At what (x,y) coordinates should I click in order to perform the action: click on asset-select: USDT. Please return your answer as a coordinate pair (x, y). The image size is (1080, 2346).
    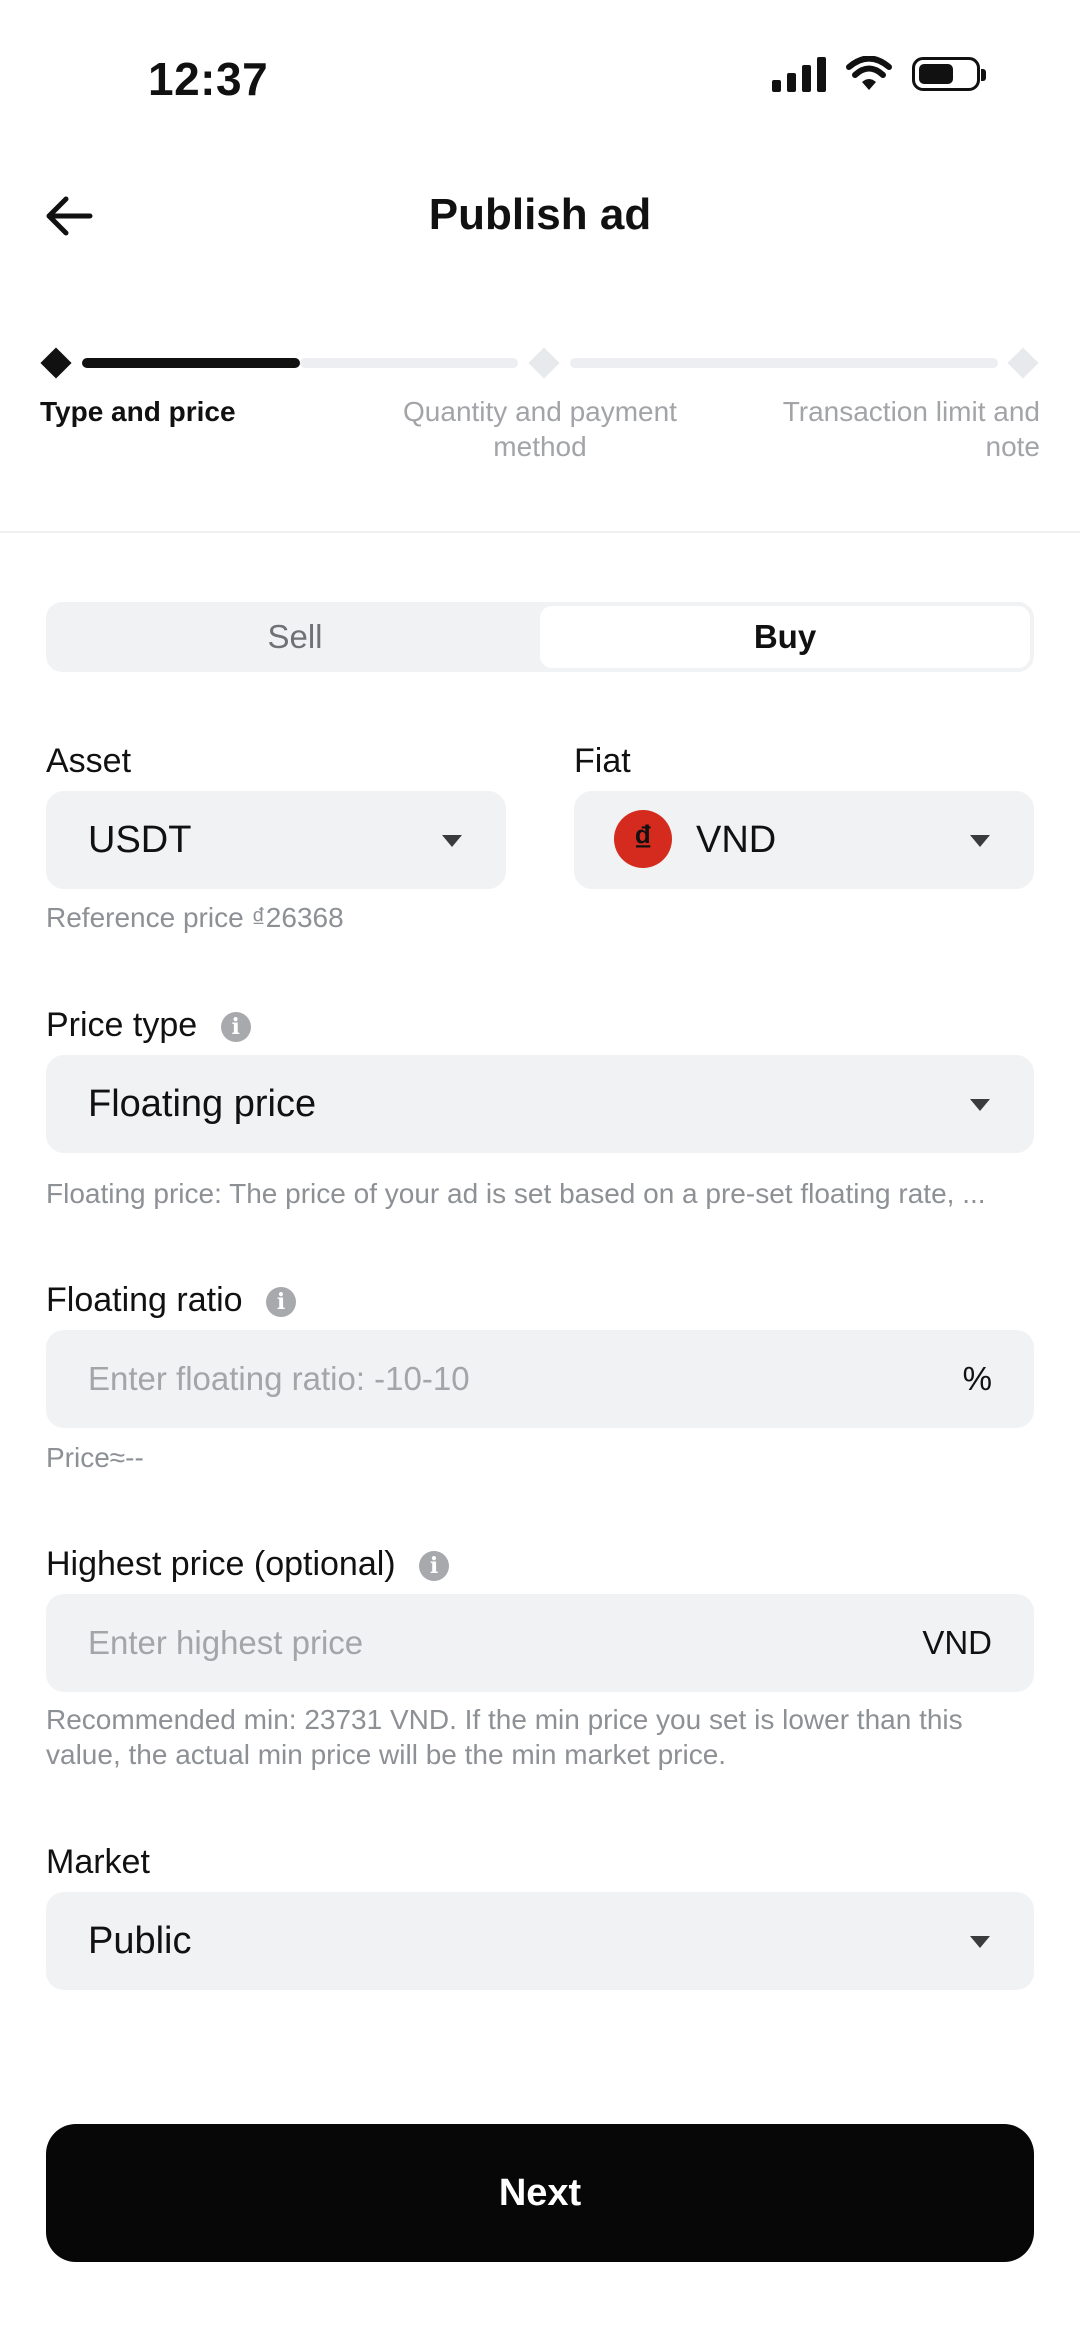
    Looking at the image, I should click on (276, 840).